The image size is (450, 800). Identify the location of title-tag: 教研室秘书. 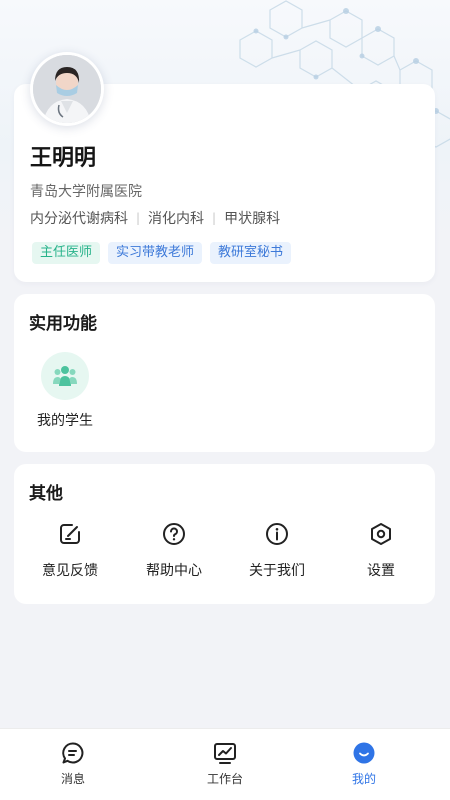
(251, 253).